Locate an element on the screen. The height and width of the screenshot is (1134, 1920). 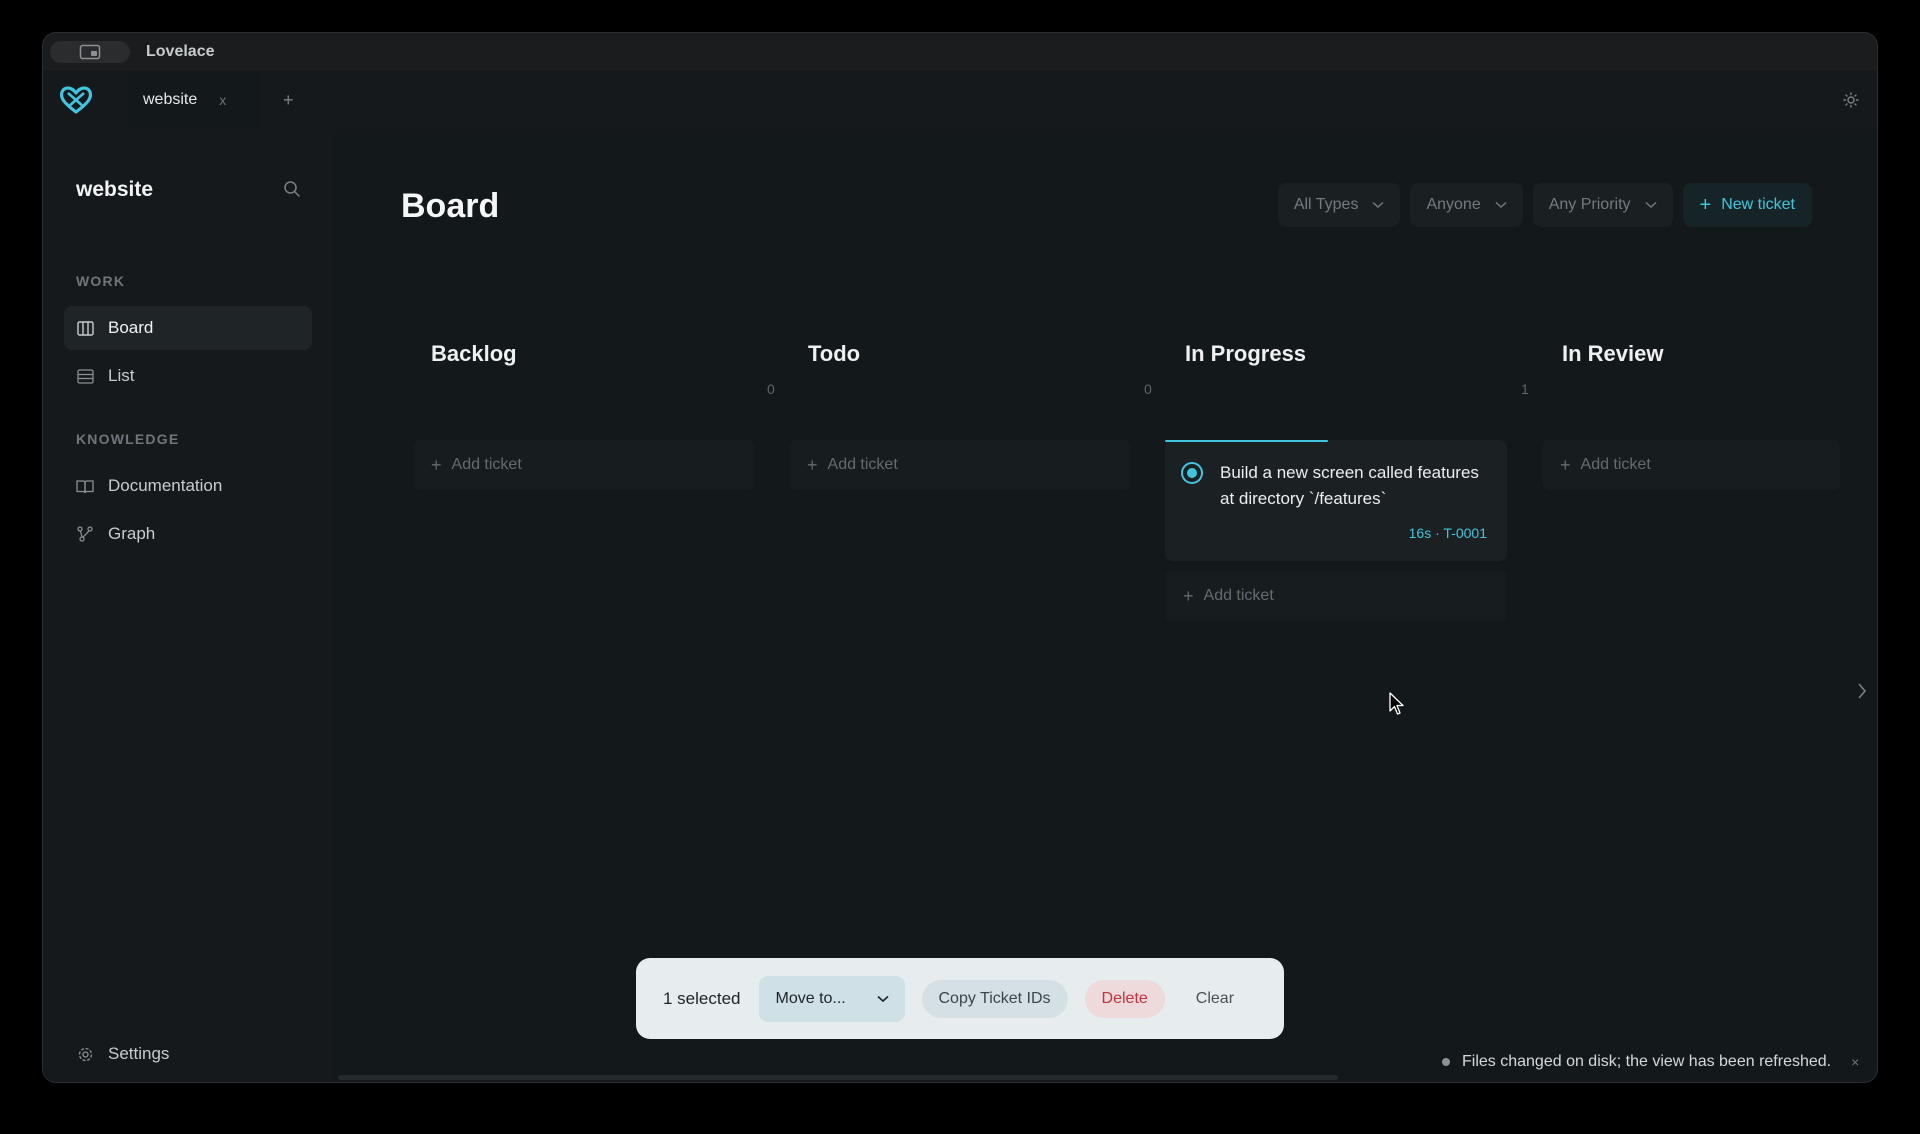
title-bar: Lovelace is located at coordinates (960, 51).